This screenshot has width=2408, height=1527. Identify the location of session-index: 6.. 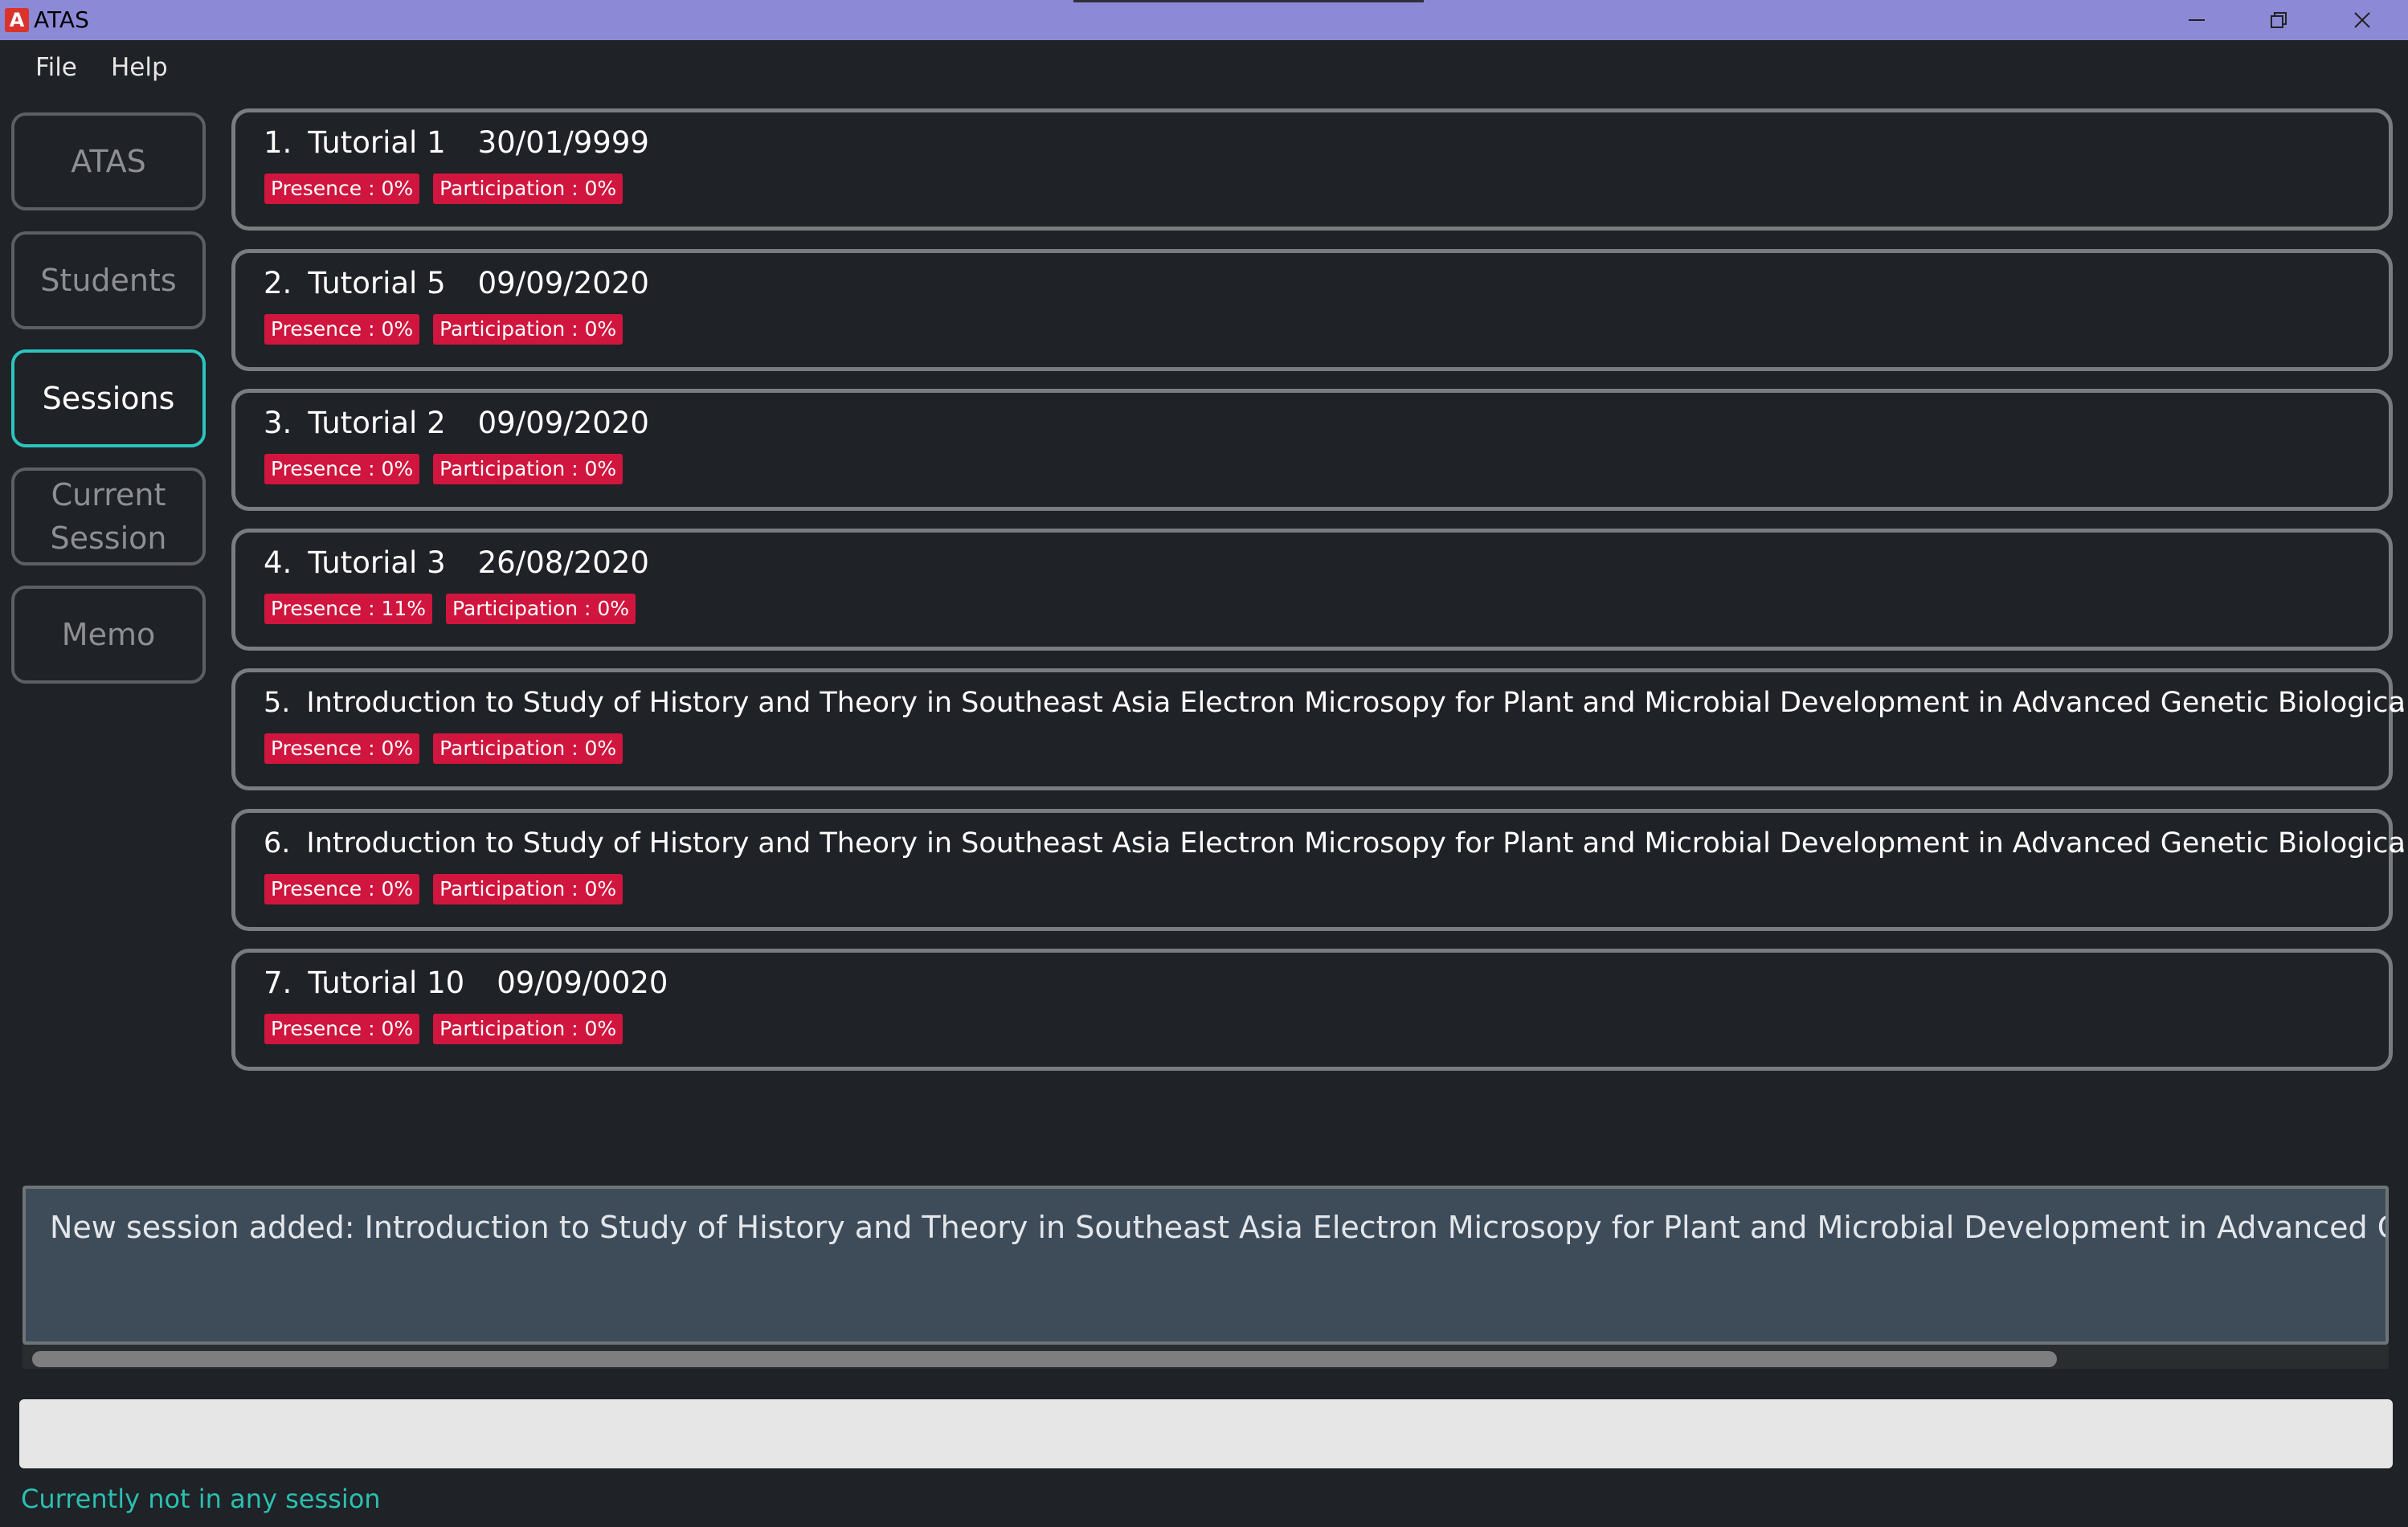
(277, 843).